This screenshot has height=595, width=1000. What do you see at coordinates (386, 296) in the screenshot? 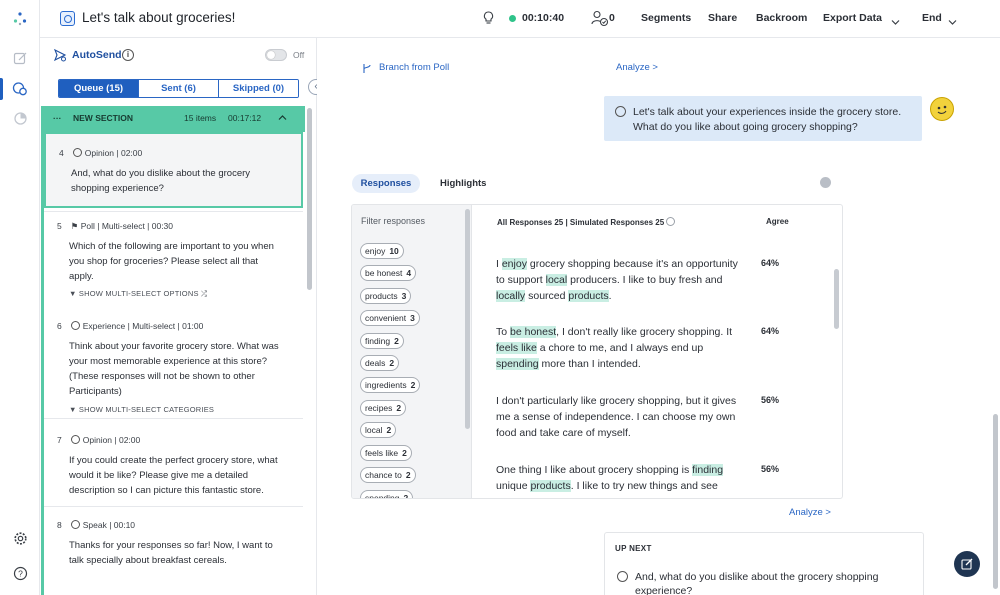
I see `filter-chip: products 3` at bounding box center [386, 296].